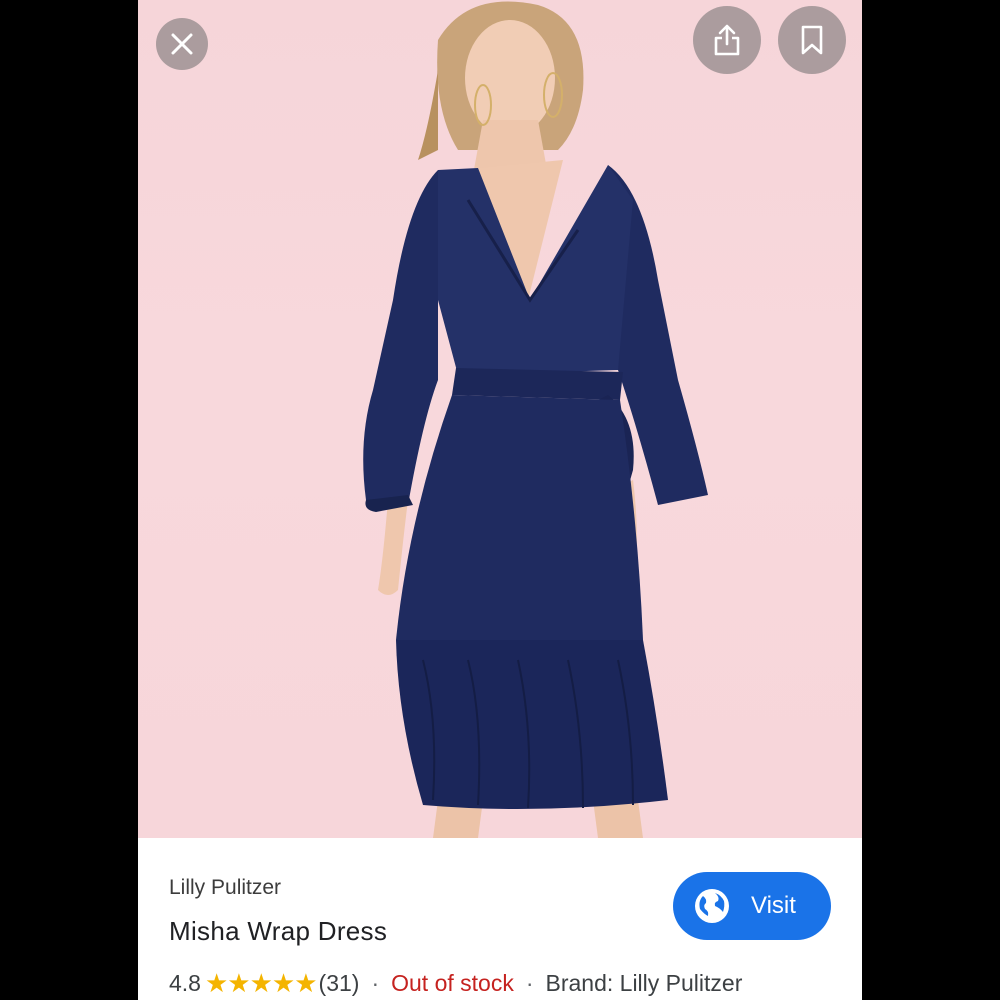 The height and width of the screenshot is (1000, 1000). I want to click on globe-icon, so click(712, 906).